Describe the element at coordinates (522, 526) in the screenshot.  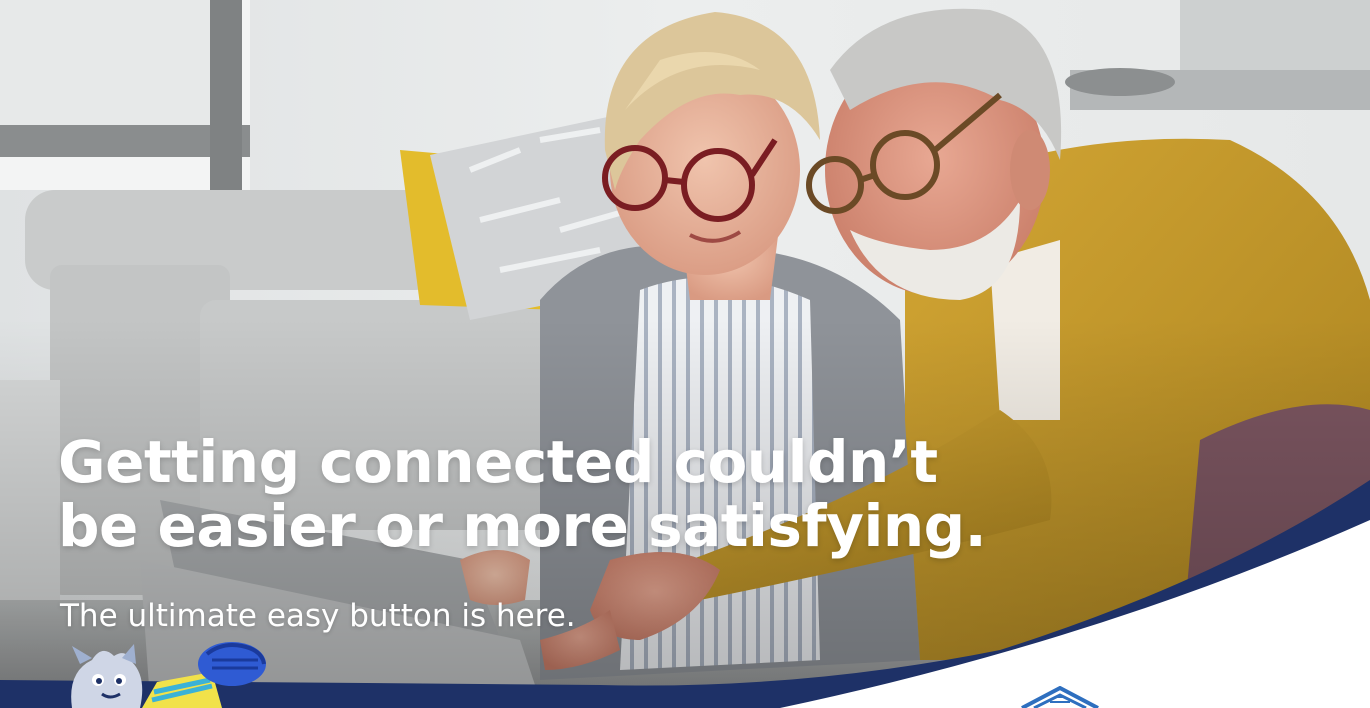
I see `hero-headline-line2: be easier or more satisfying.` at that location.